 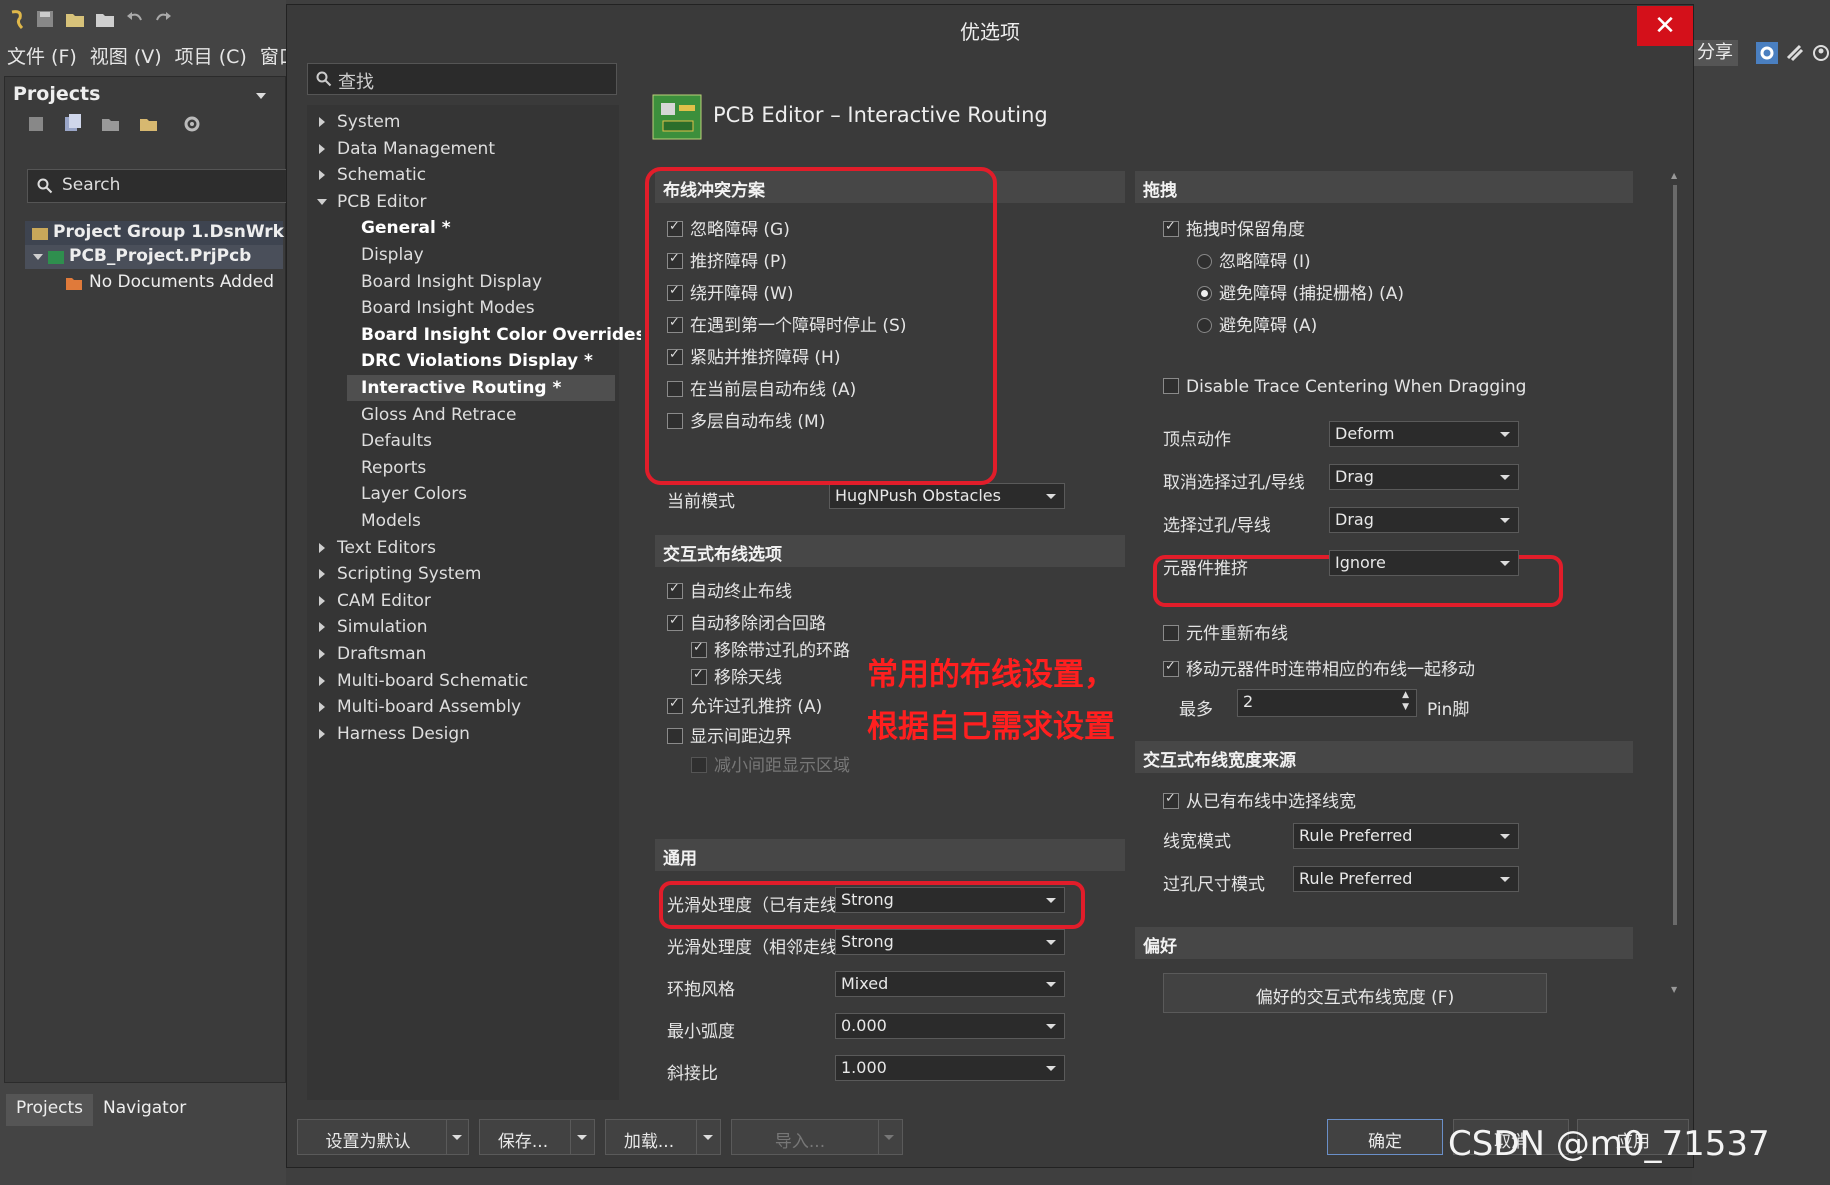 What do you see at coordinates (42, 57) in the screenshot?
I see `menu-file: 文件 (F)` at bounding box center [42, 57].